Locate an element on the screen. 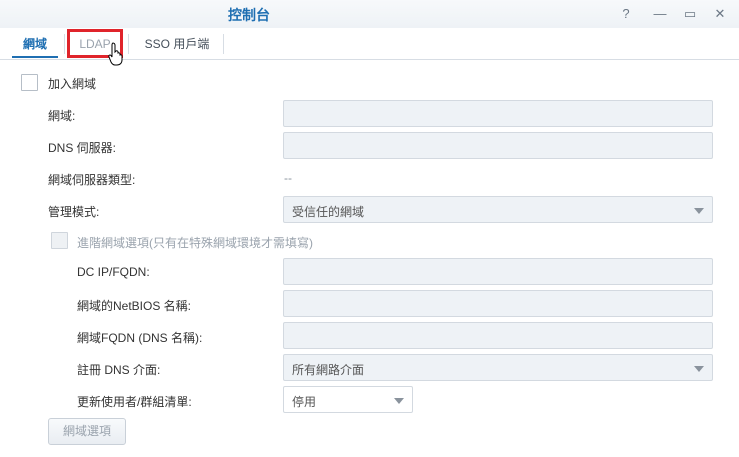  register-dns-value: 所有網路介面 is located at coordinates (328, 370).